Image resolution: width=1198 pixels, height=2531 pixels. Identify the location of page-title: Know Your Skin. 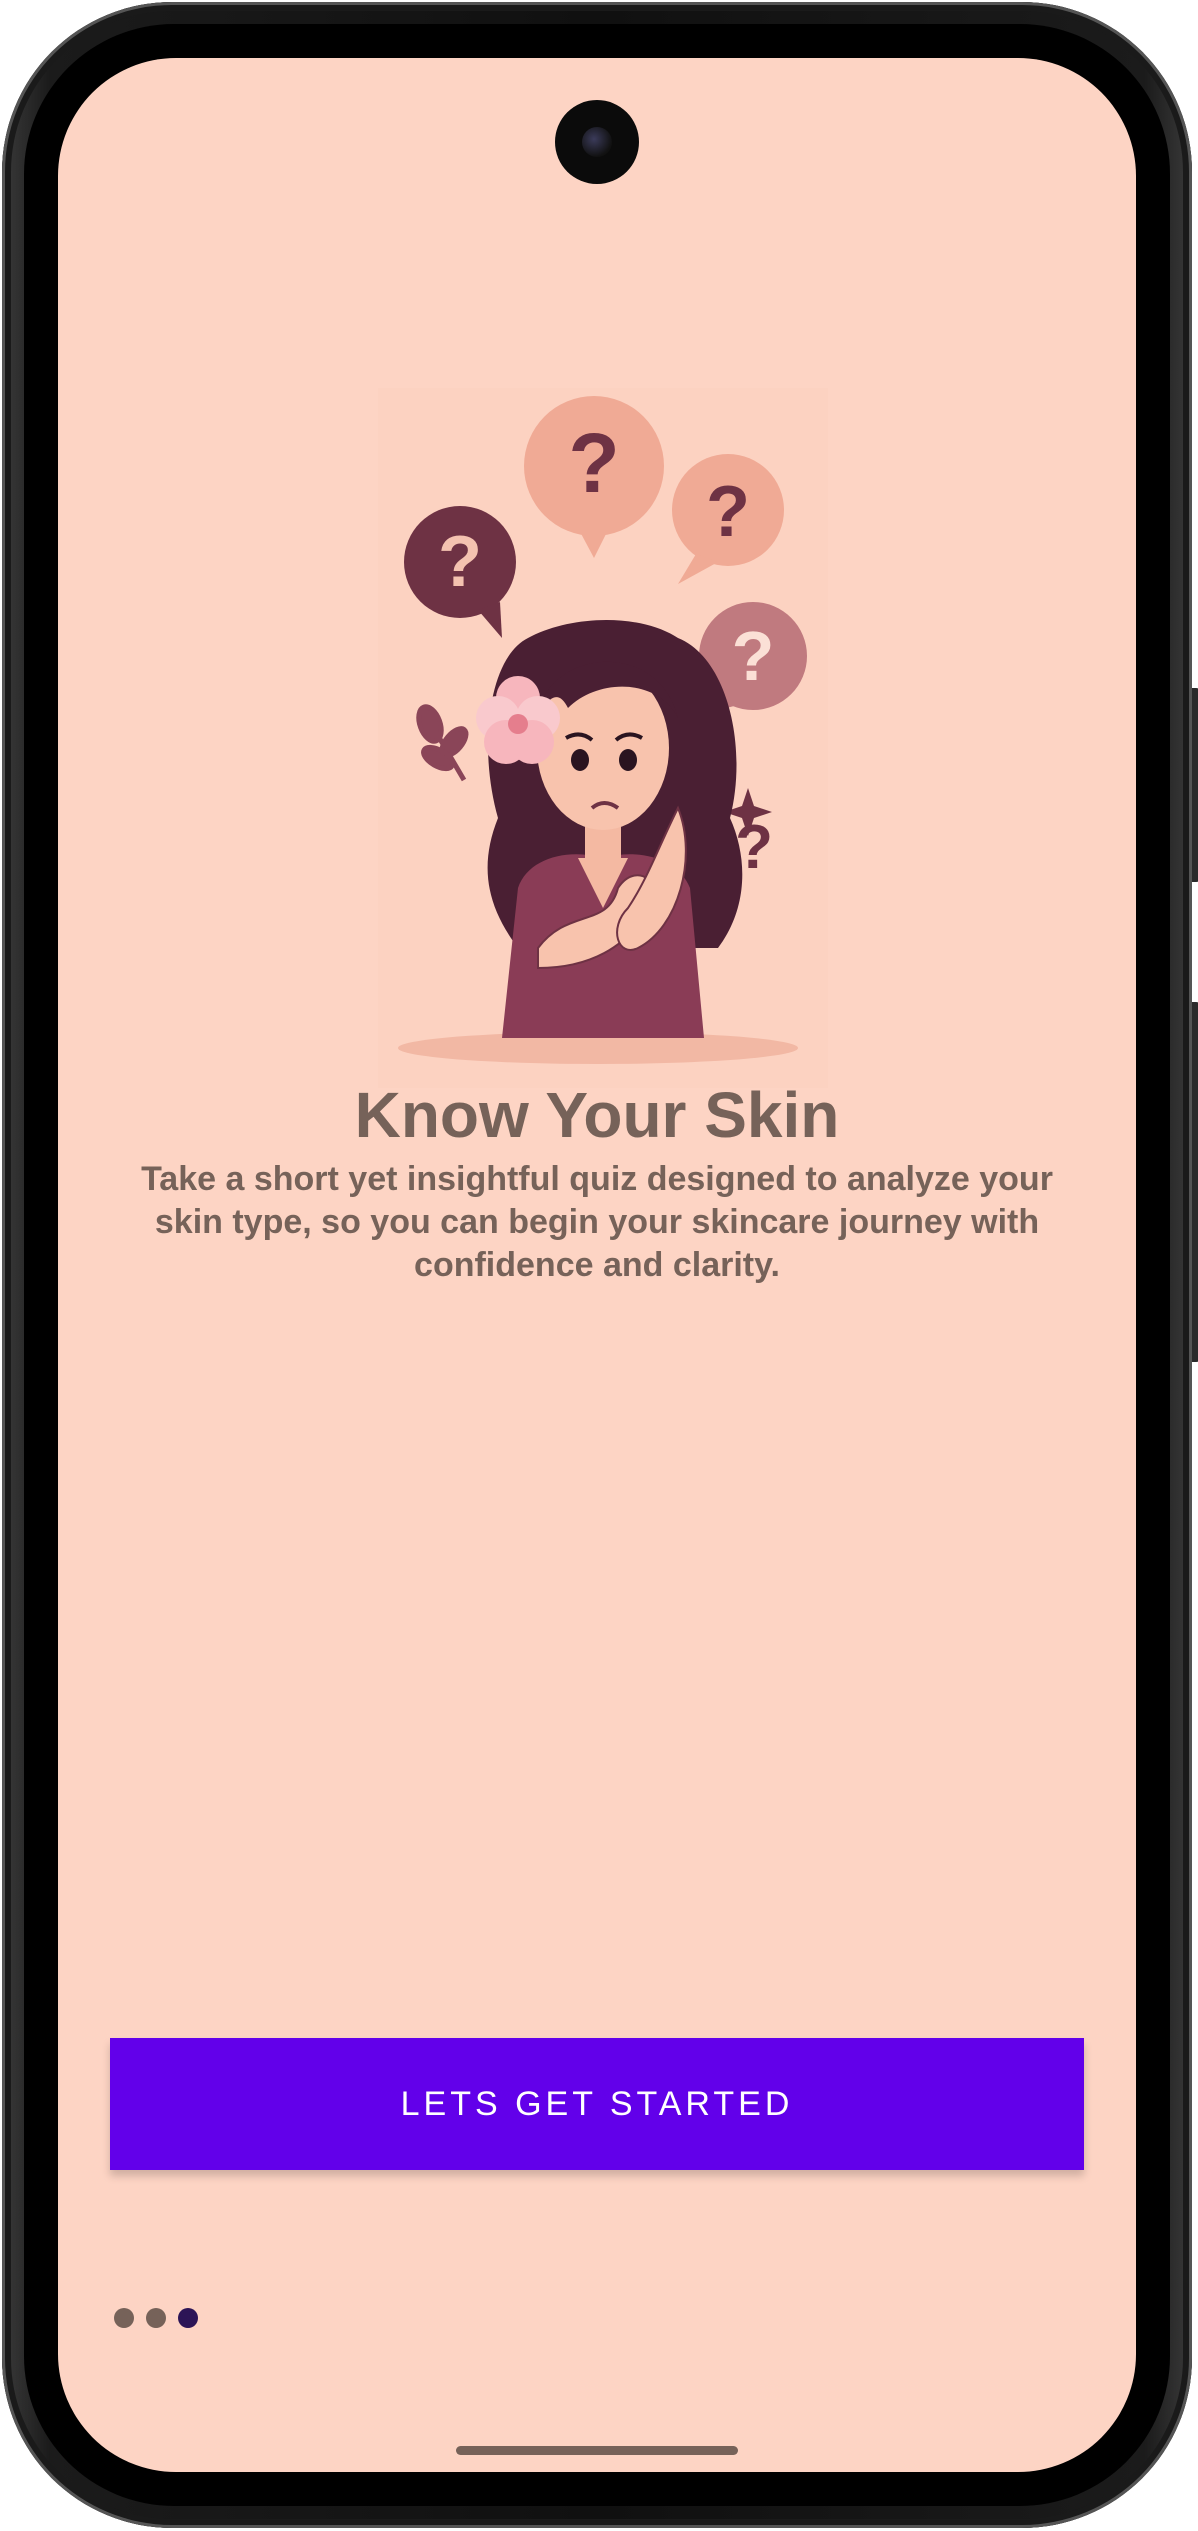
(597, 1115).